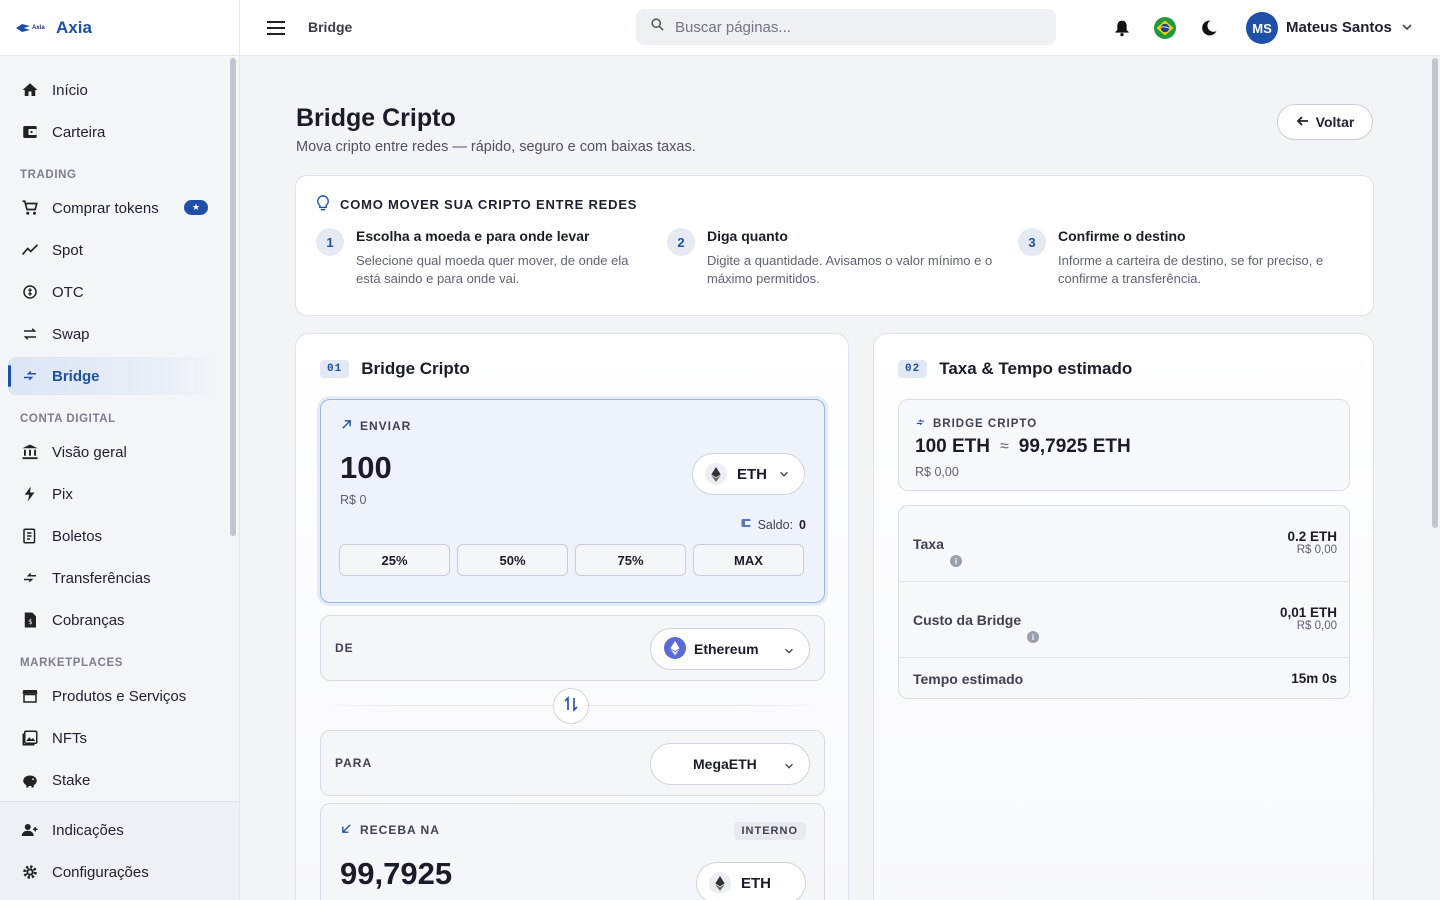 The width and height of the screenshot is (1440, 900). Describe the element at coordinates (967, 620) in the screenshot. I see `fee-name: Custo da Bridge` at that location.